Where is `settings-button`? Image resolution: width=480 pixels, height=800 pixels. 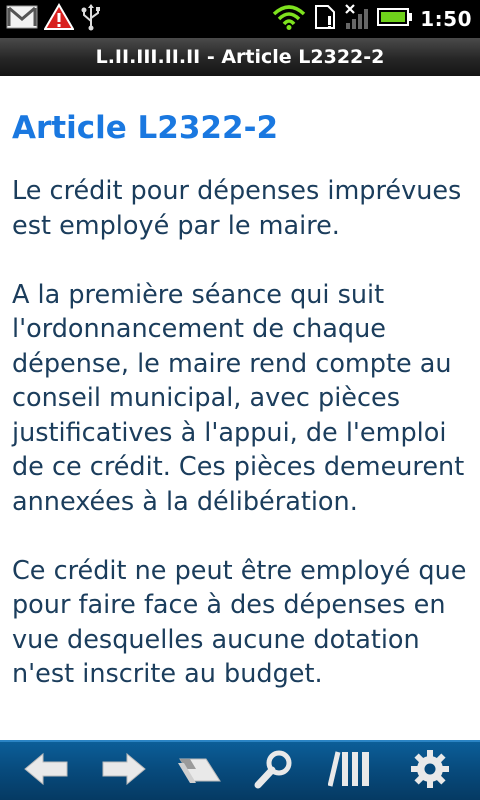 settings-button is located at coordinates (430, 771).